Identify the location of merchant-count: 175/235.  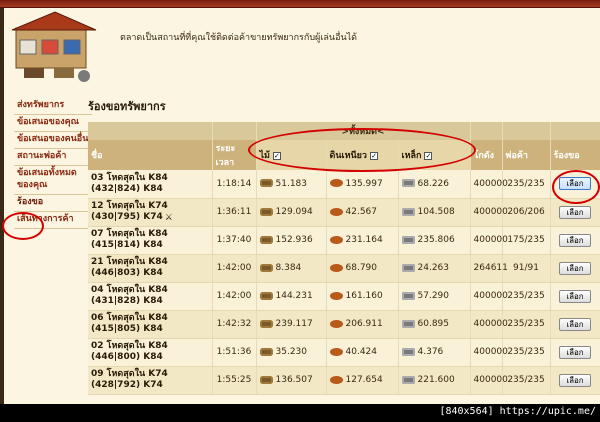
(526, 240).